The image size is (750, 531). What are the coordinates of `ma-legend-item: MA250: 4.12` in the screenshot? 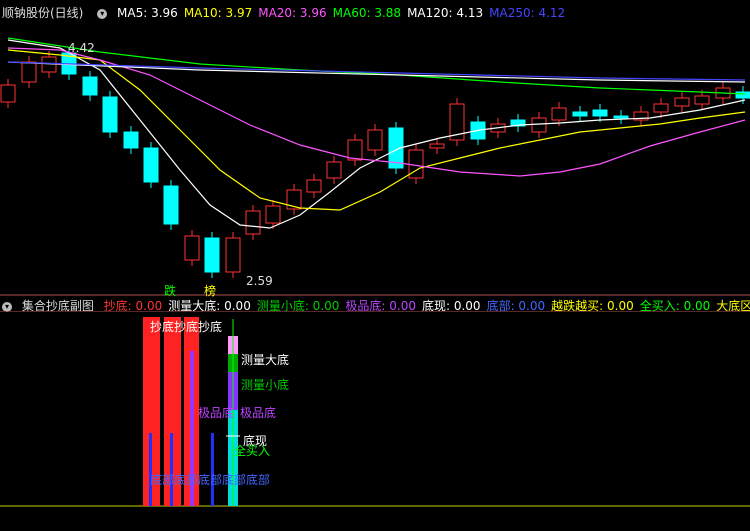 It's located at (527, 13).